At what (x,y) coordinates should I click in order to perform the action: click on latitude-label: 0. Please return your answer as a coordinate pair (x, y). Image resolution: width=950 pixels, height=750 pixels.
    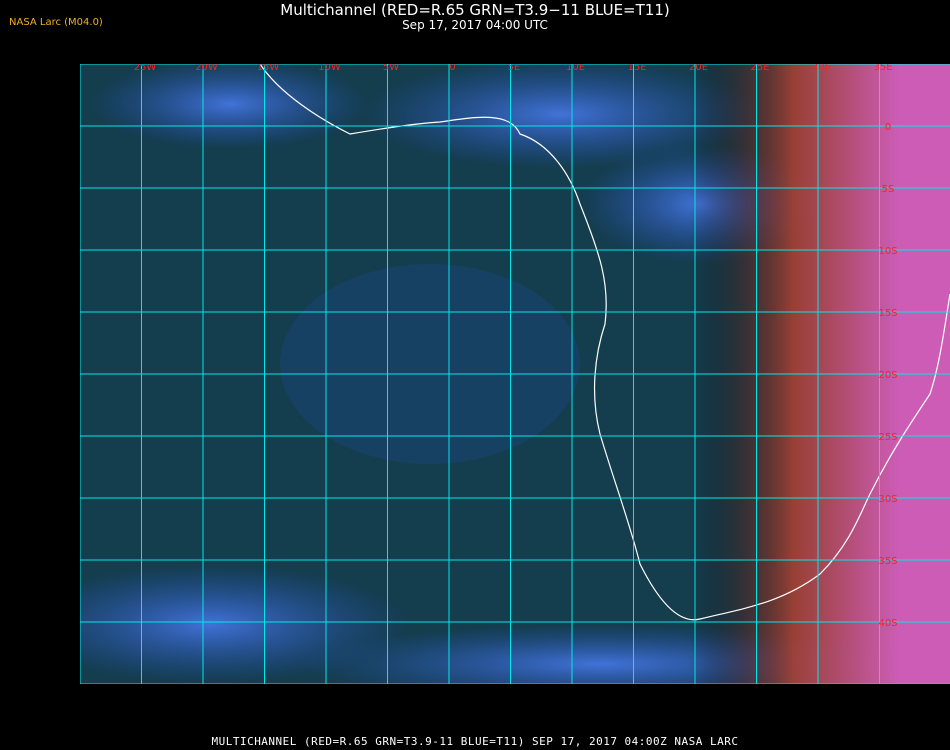
    Looking at the image, I should click on (888, 127).